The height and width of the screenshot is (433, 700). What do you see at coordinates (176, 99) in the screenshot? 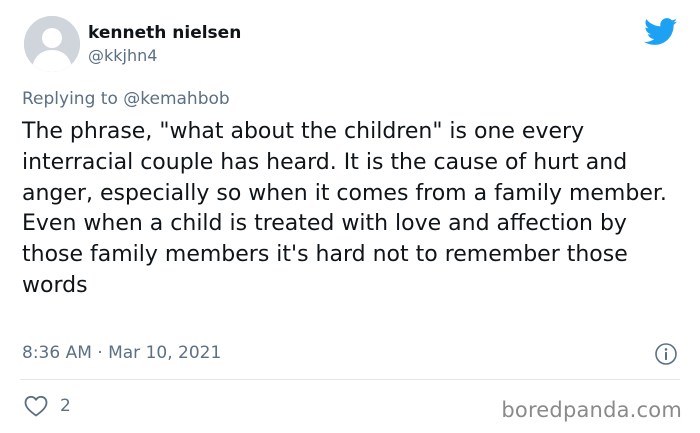
I see `reply-mention-link: @kemahbob` at bounding box center [176, 99].